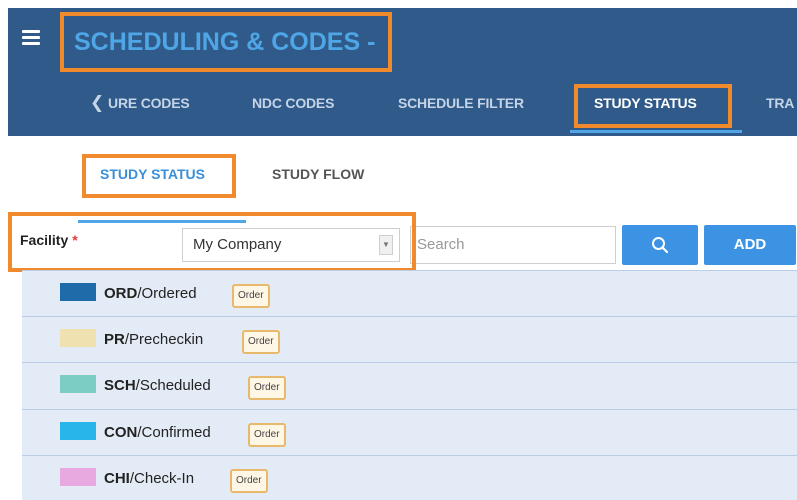  Describe the element at coordinates (780, 110) in the screenshot. I see `nav-tab-tra: TRA` at that location.